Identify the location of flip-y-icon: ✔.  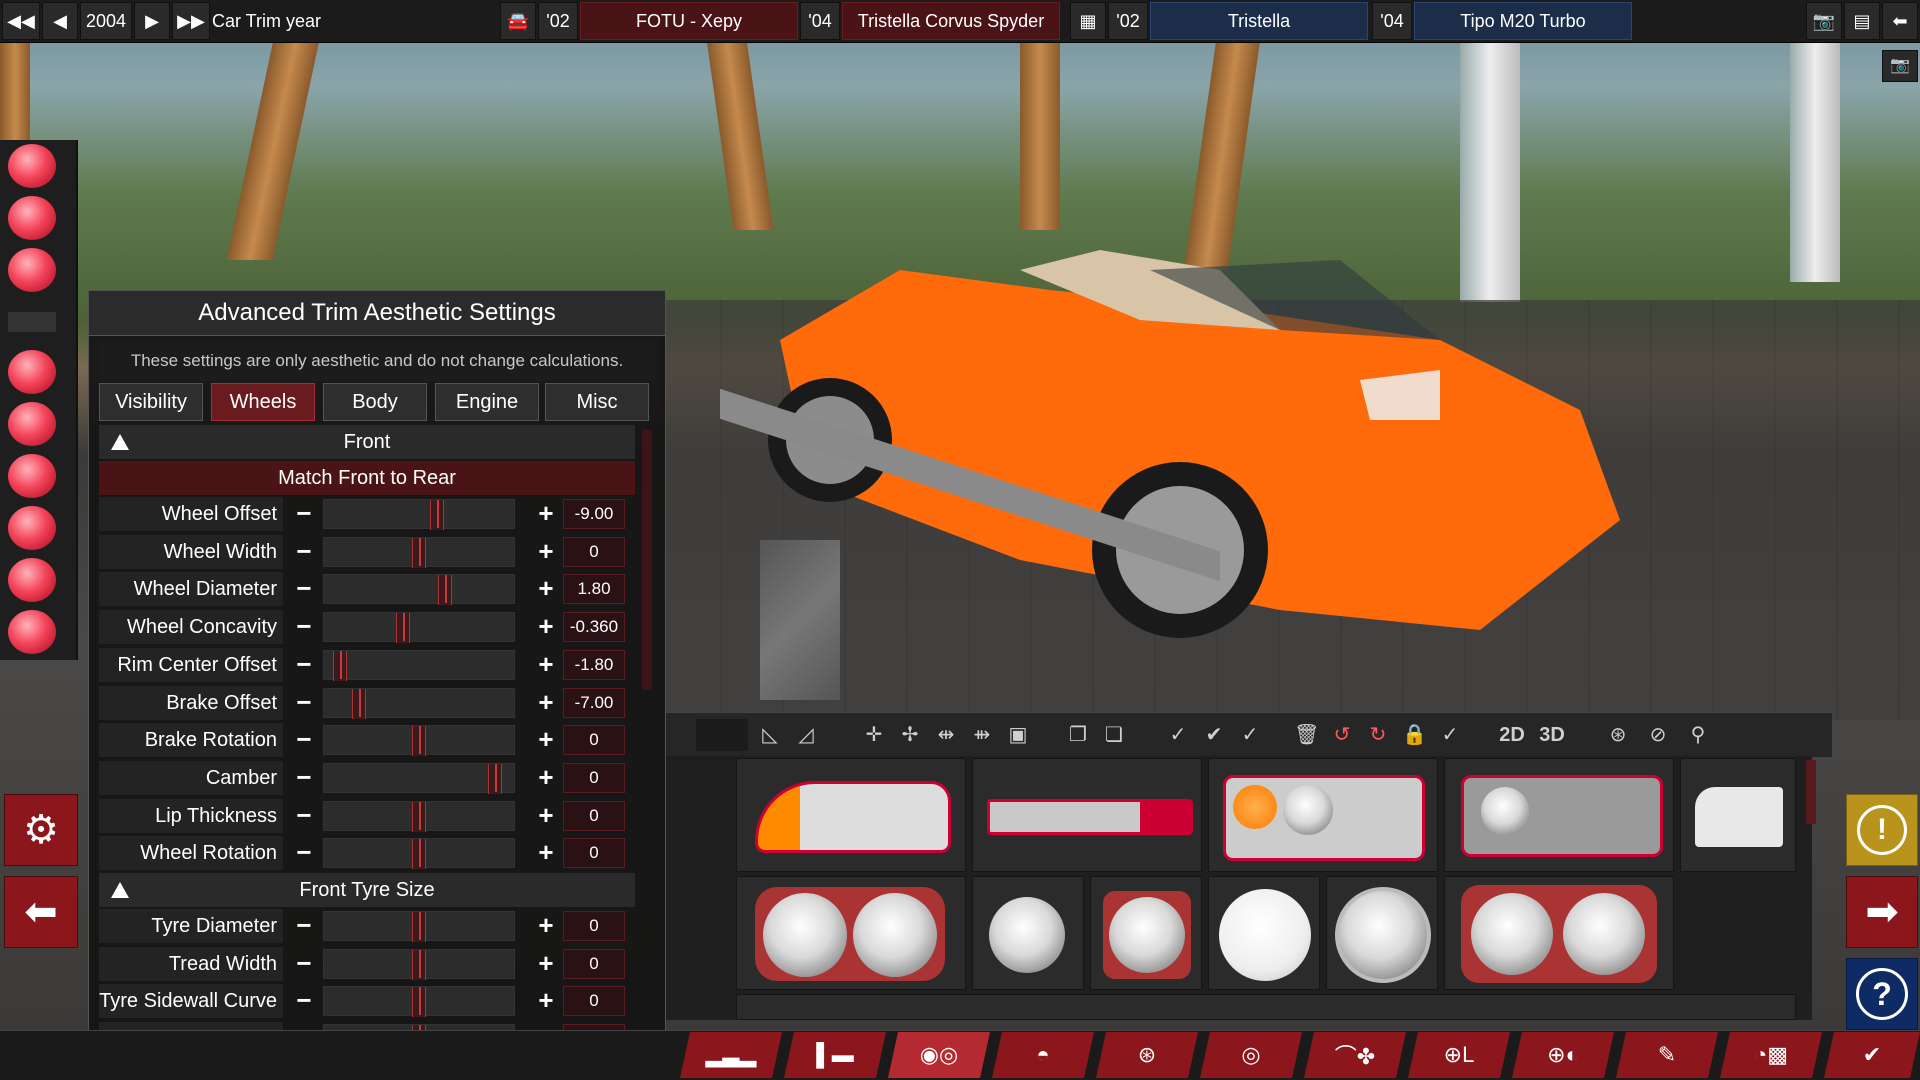
(1214, 735).